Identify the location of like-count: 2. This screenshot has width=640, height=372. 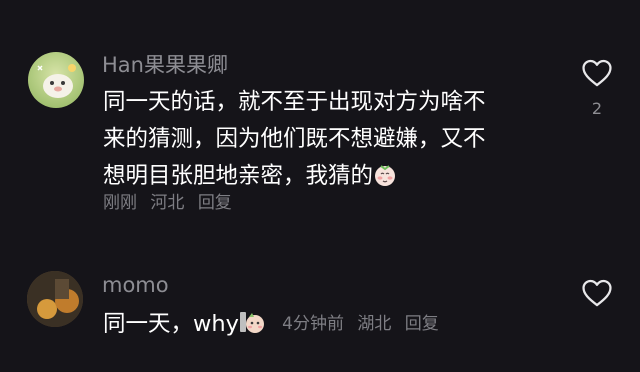
(597, 108).